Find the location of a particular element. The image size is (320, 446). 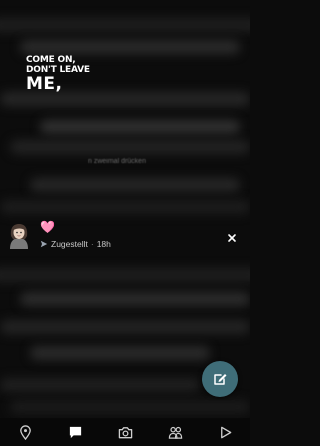

edit-chat-icon is located at coordinates (220, 379).